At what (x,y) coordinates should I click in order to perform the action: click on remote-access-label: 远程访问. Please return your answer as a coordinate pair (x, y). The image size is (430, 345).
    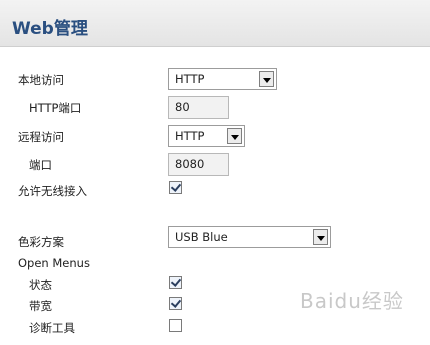
    Looking at the image, I should click on (41, 137).